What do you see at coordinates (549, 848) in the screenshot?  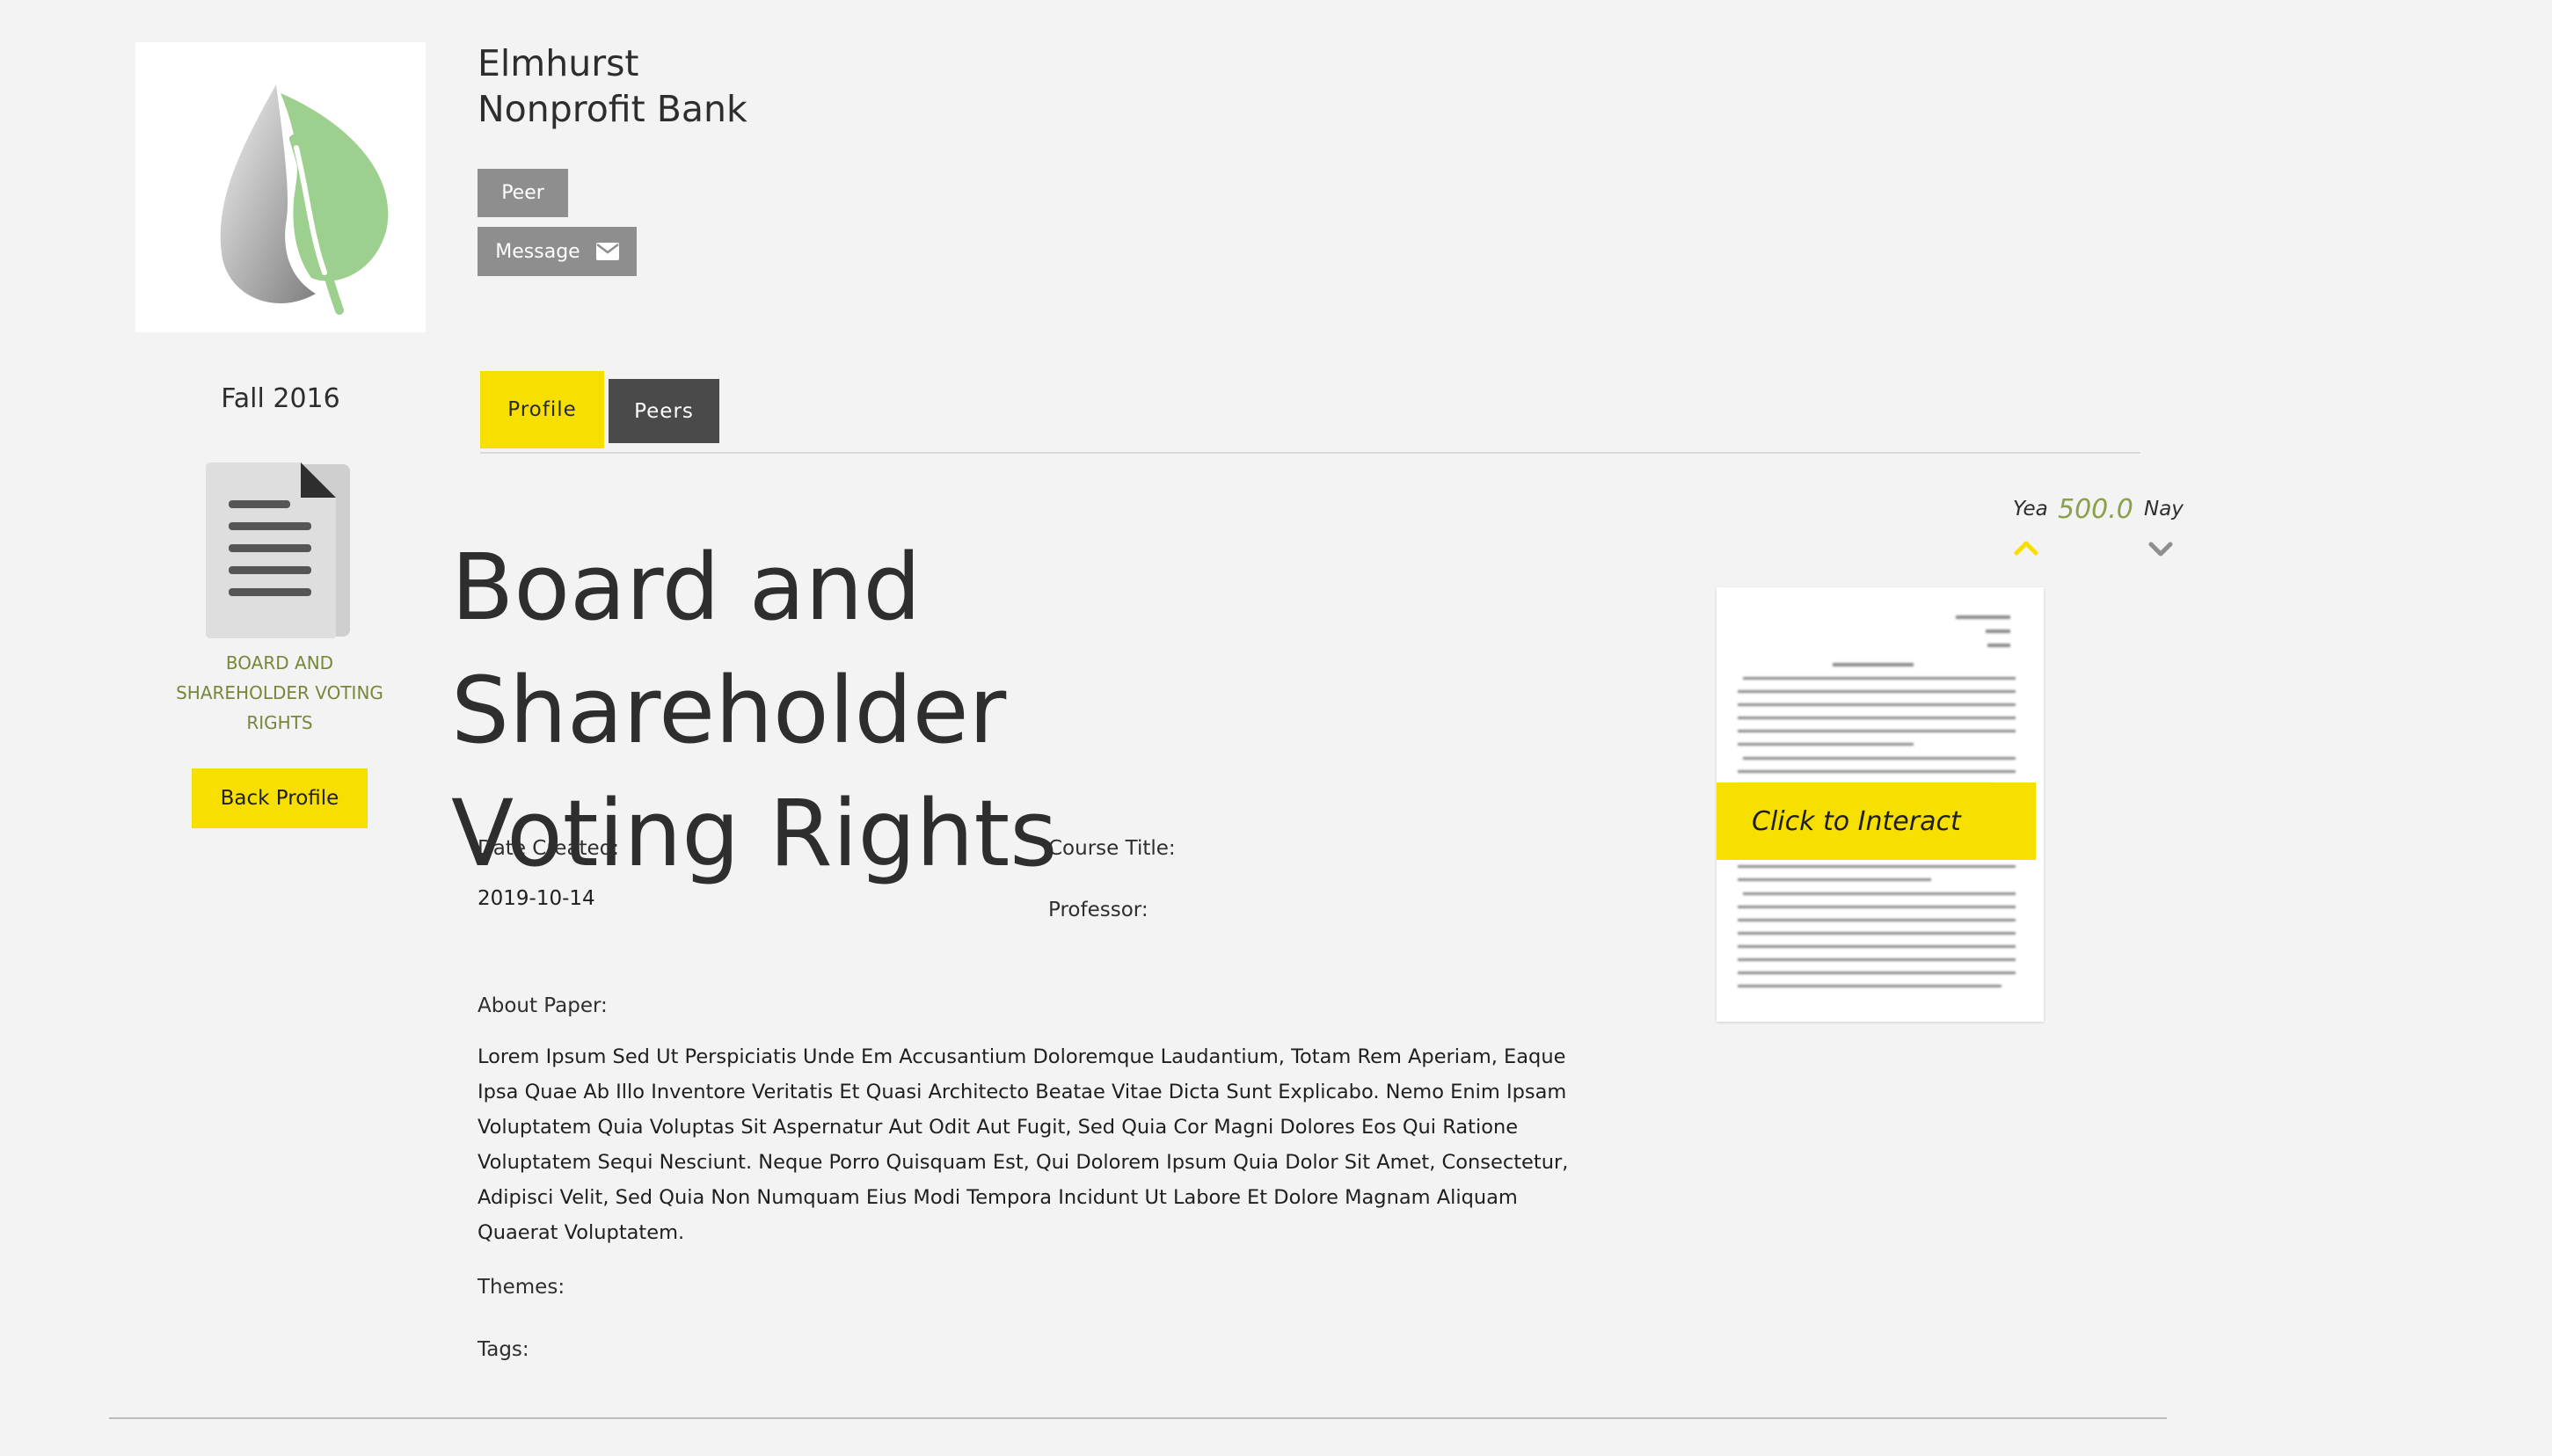 I see `date-created-label: Date Created:` at bounding box center [549, 848].